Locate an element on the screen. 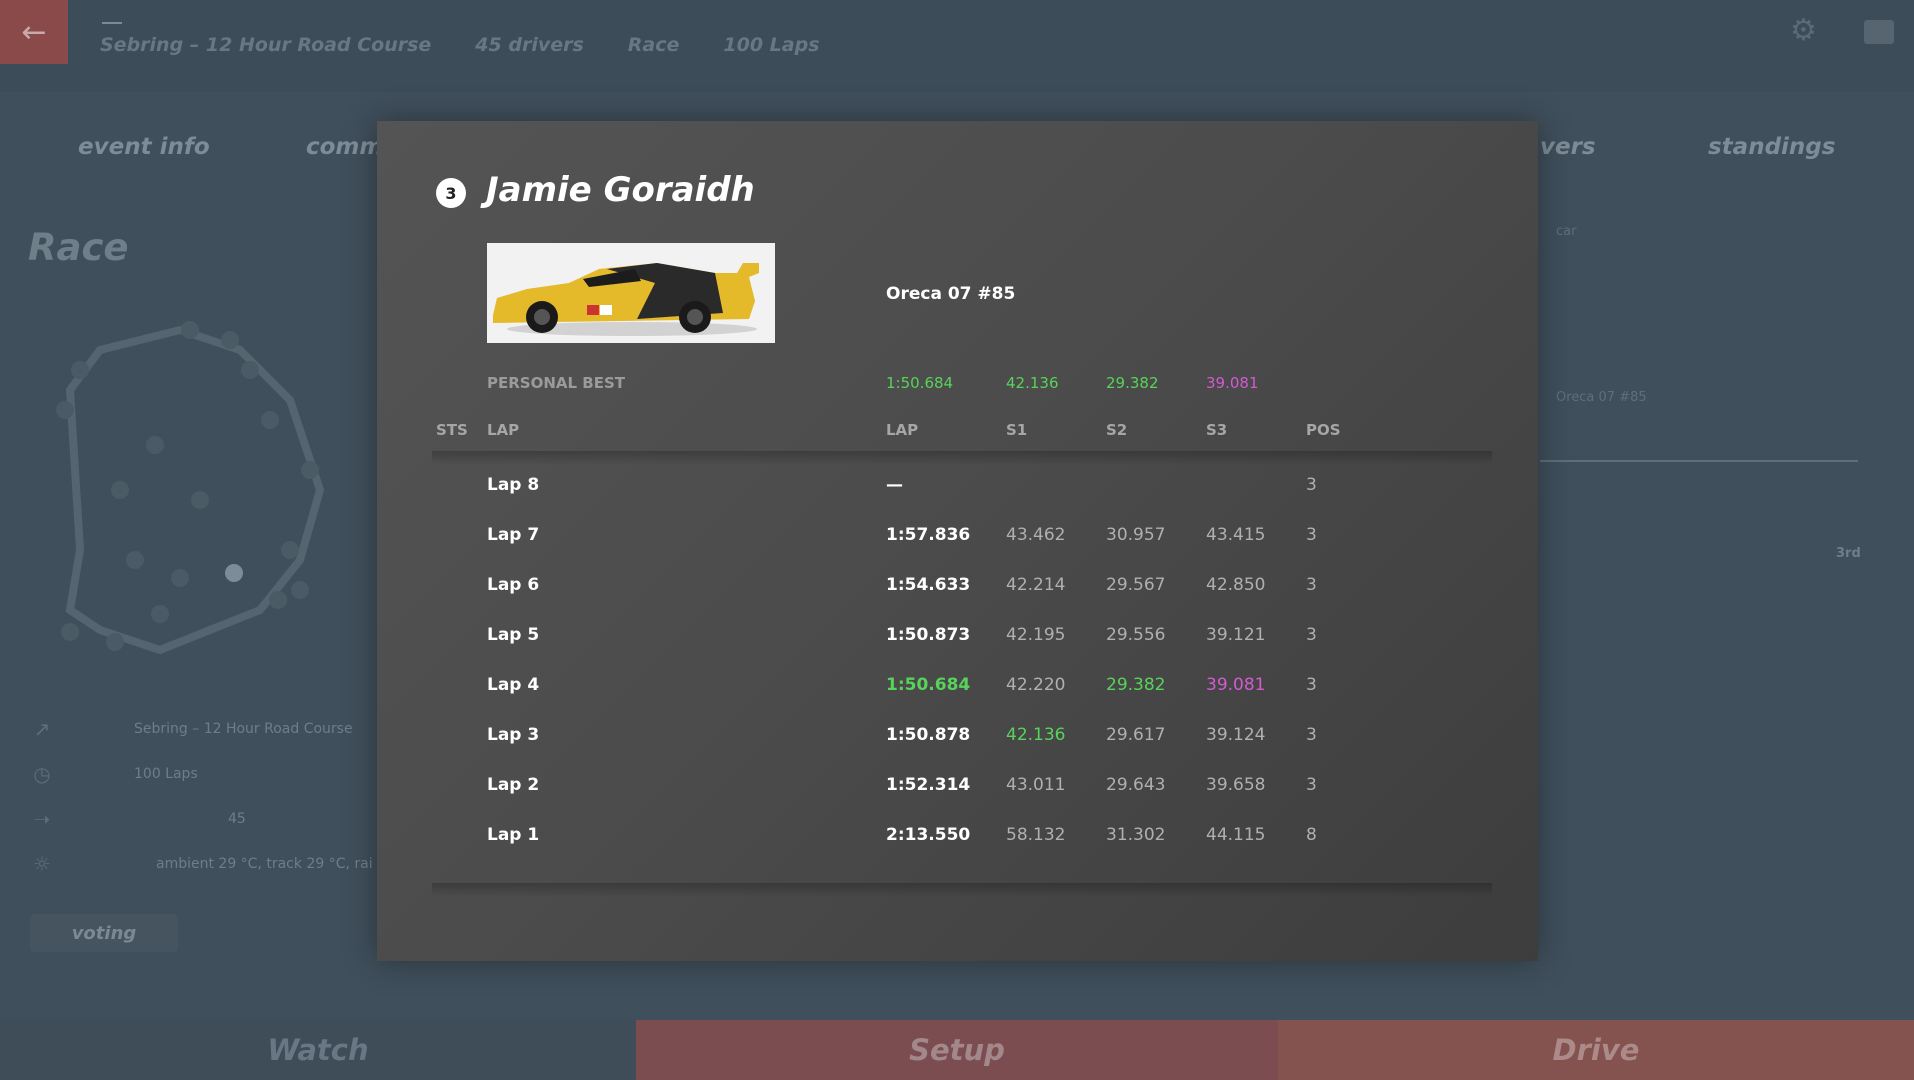 This screenshot has height=1080, width=1914. lap-time: 1:52.314 is located at coordinates (928, 785).